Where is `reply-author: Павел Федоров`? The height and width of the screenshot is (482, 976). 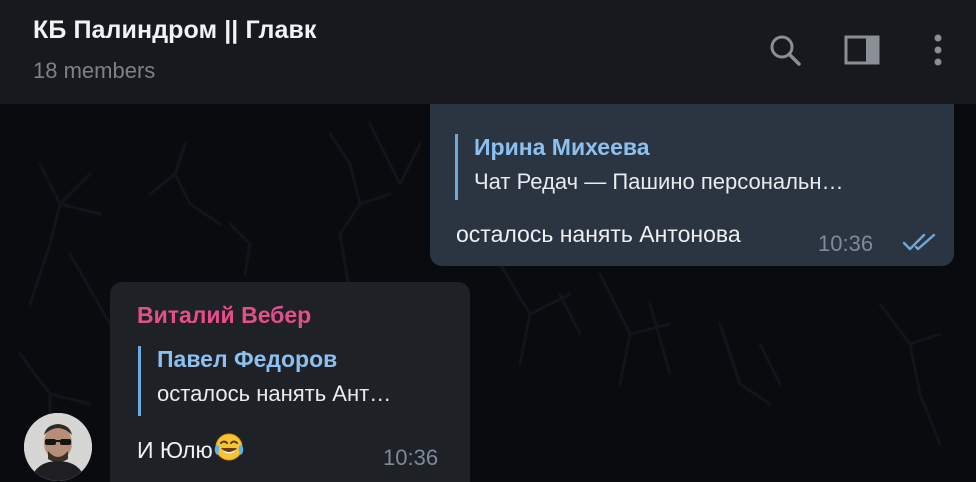
reply-author: Павел Федоров is located at coordinates (247, 359).